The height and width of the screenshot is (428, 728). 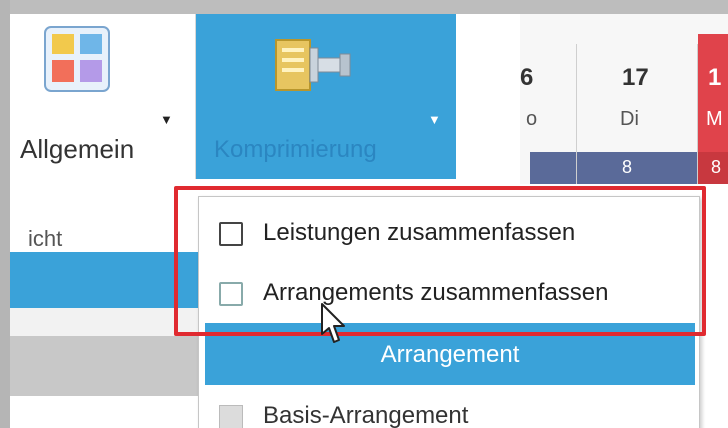 I want to click on section-header-label: Arrangement, so click(x=450, y=354).